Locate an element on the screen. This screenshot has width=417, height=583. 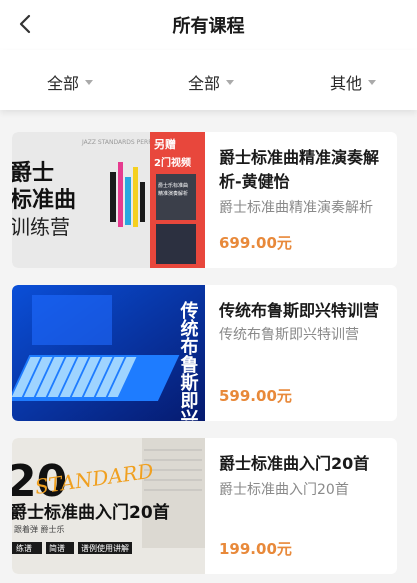
filter-bar: 全部 全部 其他 is located at coordinates (208, 80).